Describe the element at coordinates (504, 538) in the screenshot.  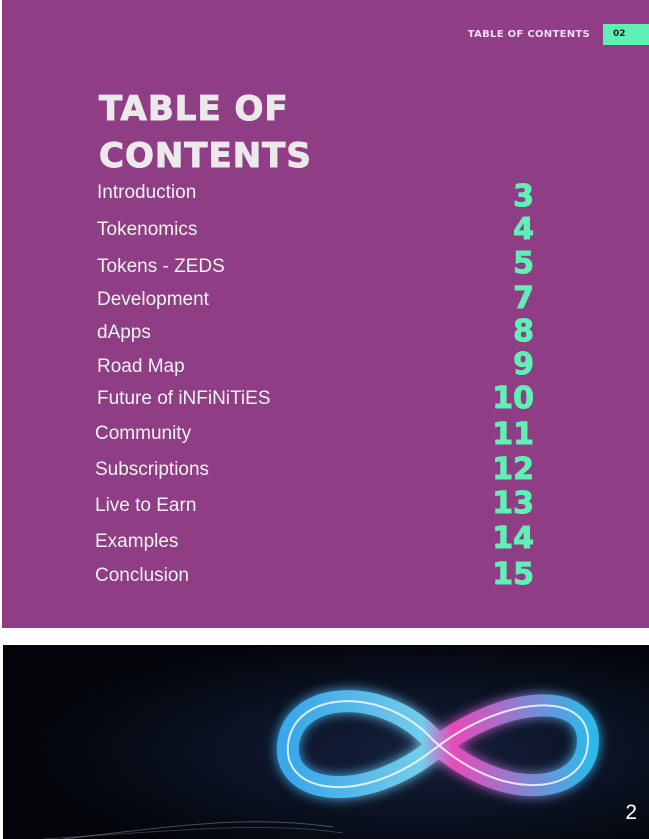
I see `toc-entry-page: 14` at that location.